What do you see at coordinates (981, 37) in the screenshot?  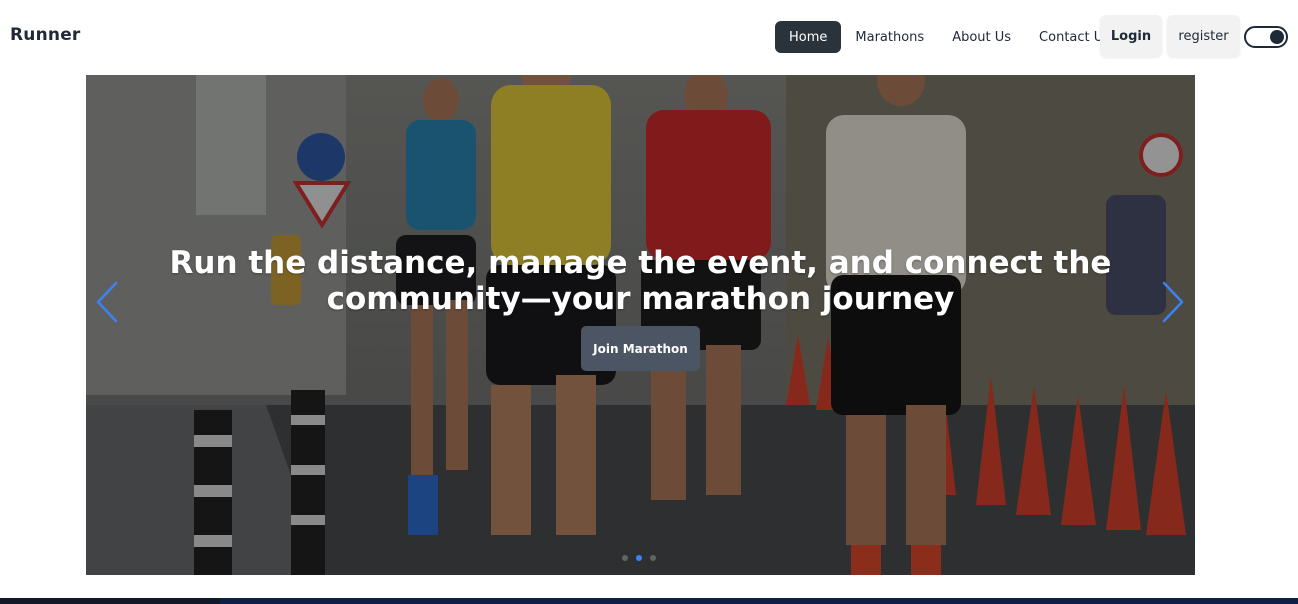 I see `nav-link-about-us: About Us` at bounding box center [981, 37].